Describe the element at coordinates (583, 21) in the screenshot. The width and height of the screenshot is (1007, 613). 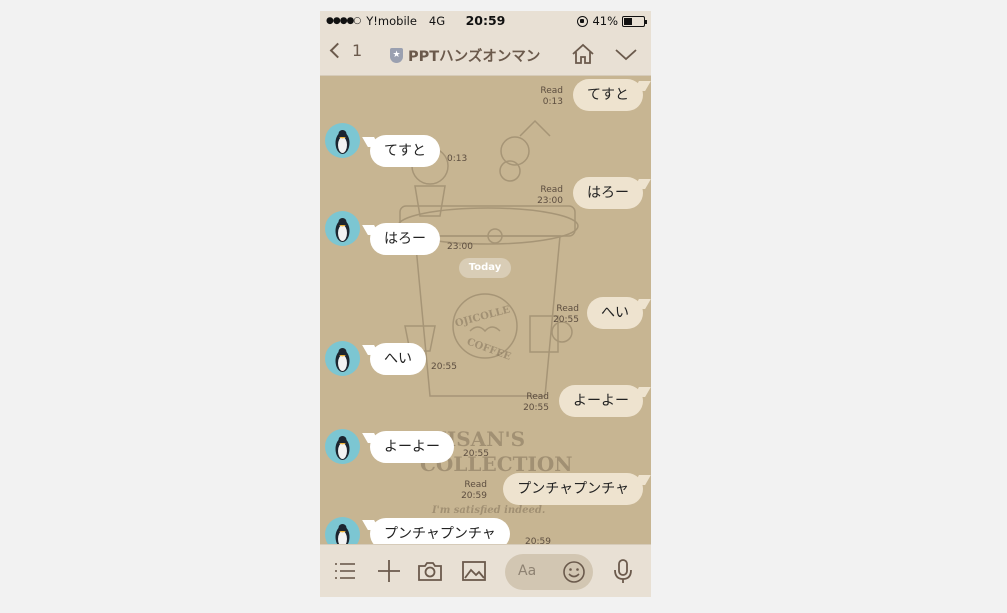
I see `rotation-lock-icon` at that location.